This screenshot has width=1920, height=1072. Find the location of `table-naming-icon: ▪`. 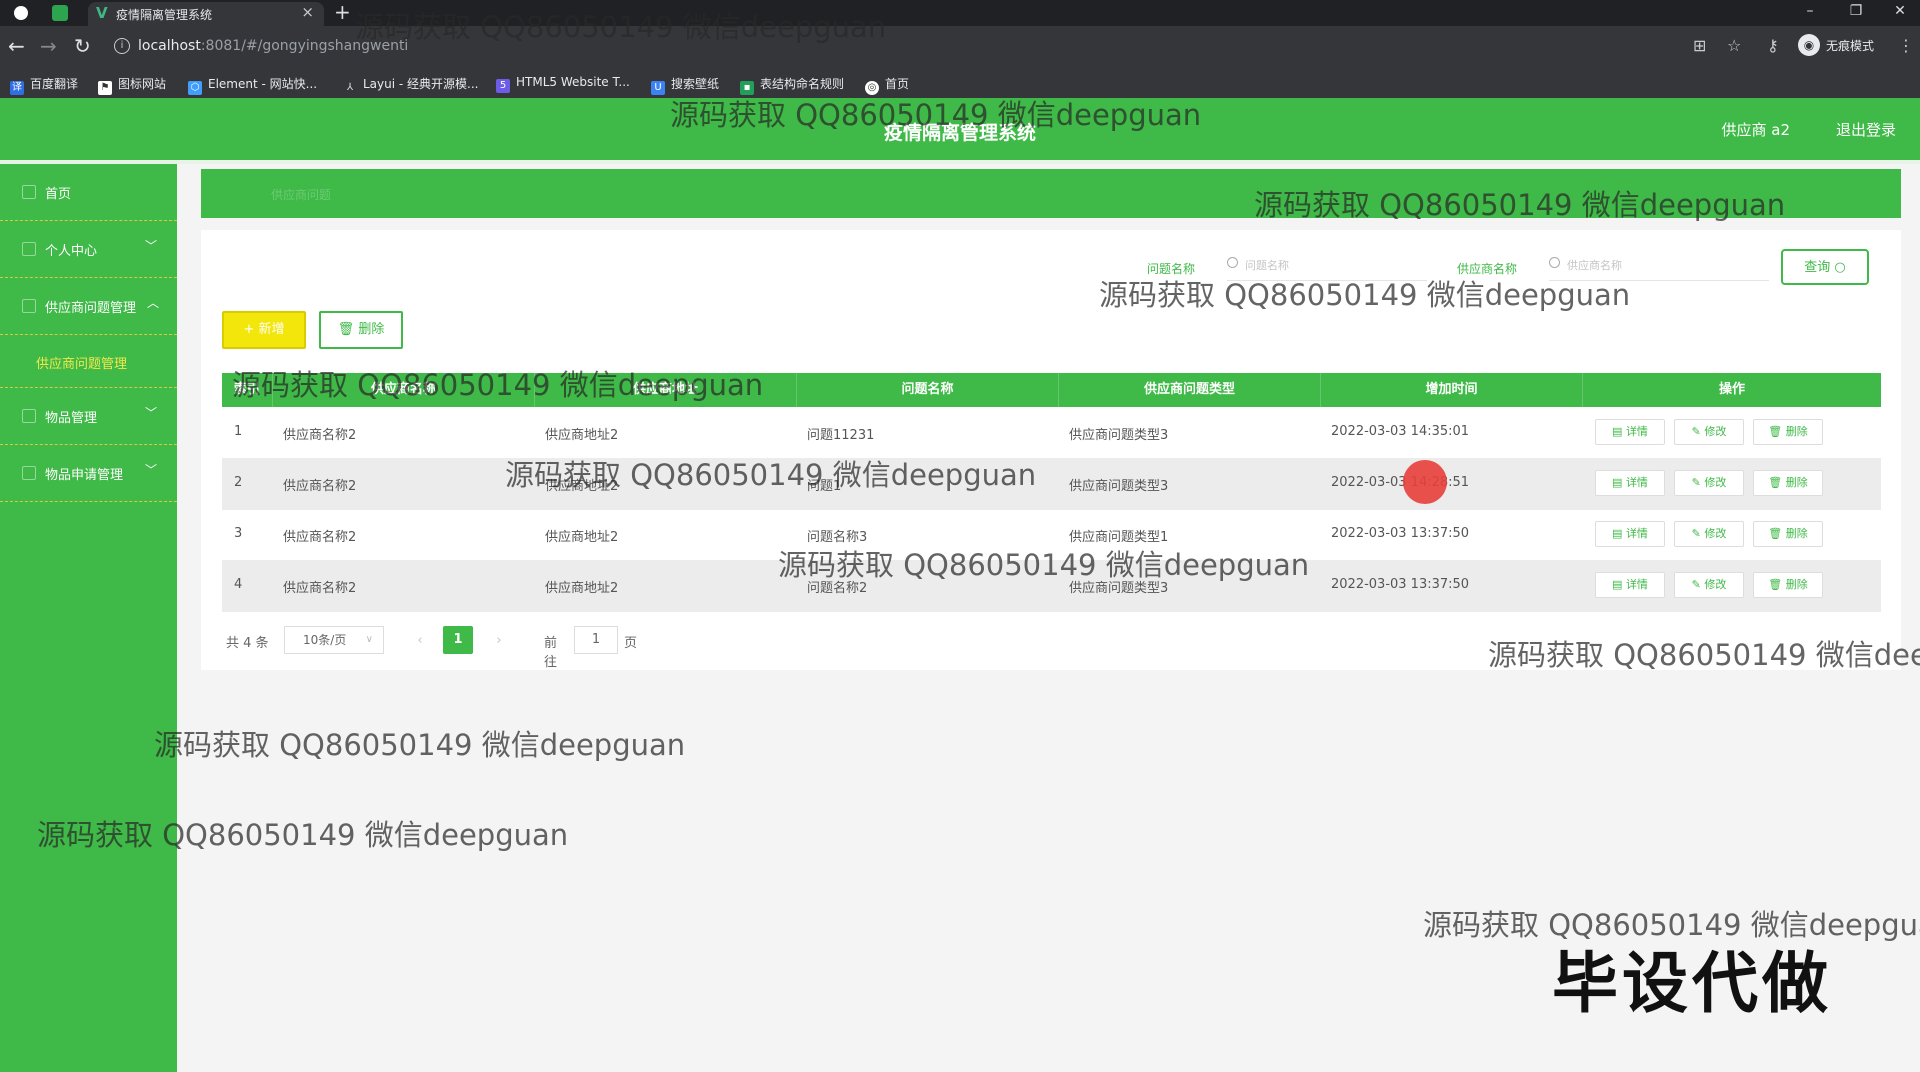

table-naming-icon: ▪ is located at coordinates (747, 88).